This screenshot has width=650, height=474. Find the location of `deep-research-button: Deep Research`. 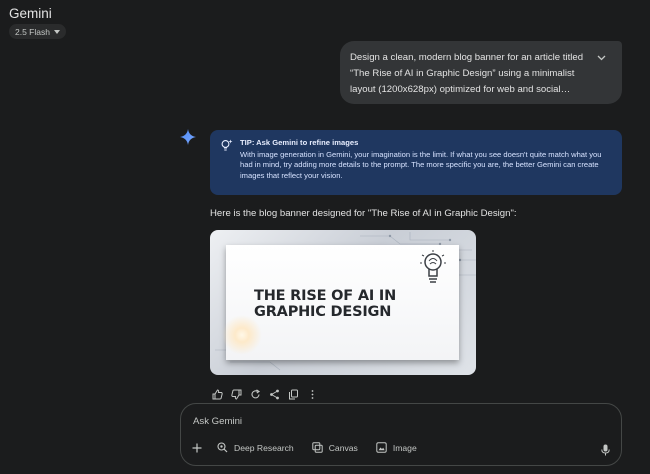

deep-research-button: Deep Research is located at coordinates (255, 447).